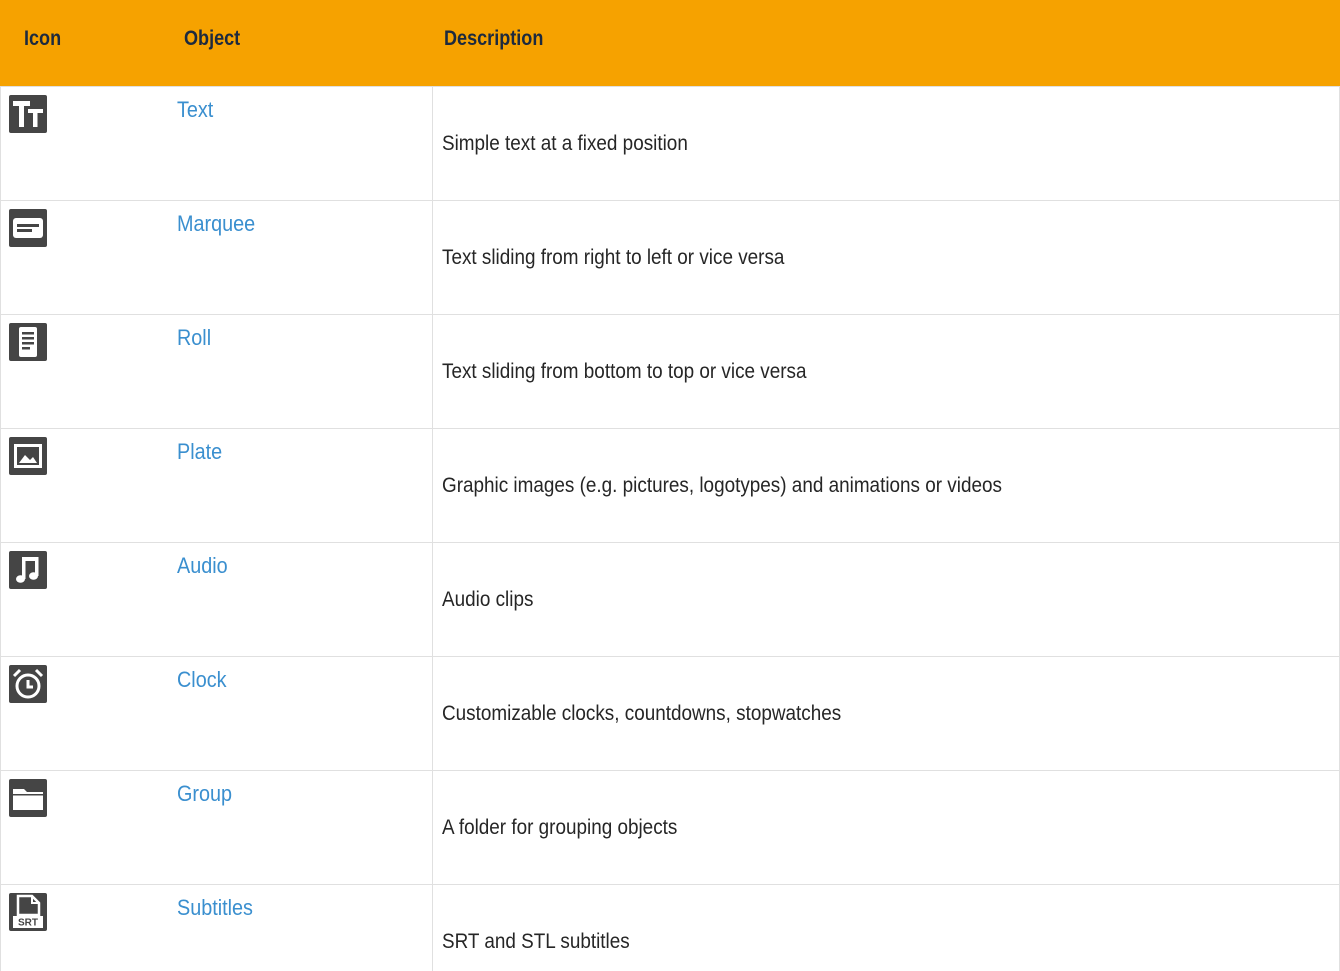  I want to click on table-header: Icon Object Description, so click(670, 43).